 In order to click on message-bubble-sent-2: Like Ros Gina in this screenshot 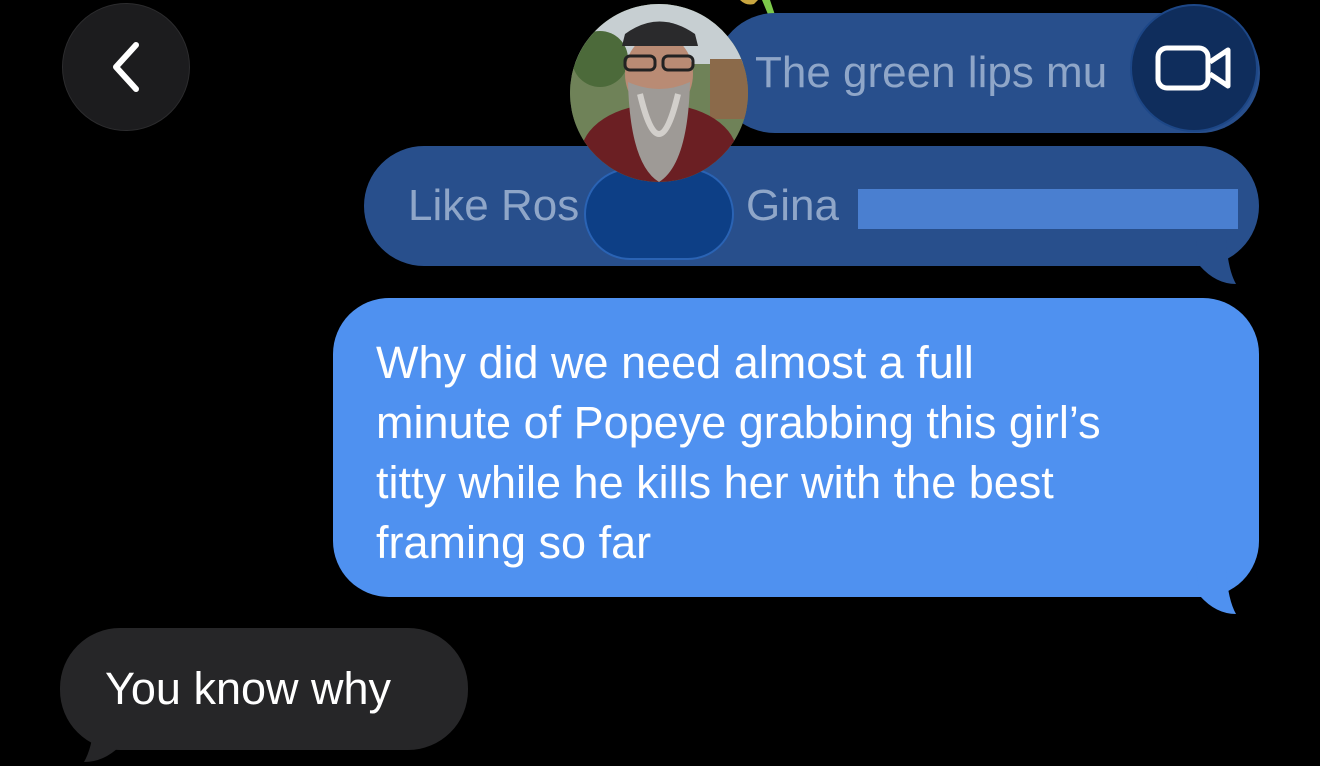, I will do `click(811, 206)`.